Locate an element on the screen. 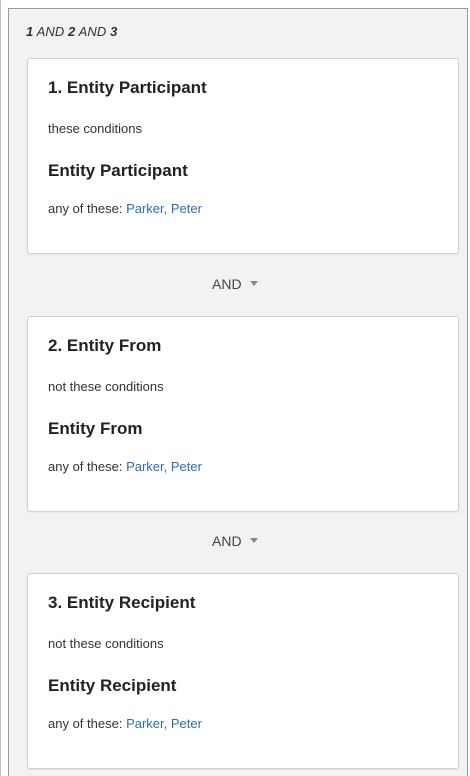 This screenshot has height=776, width=470. condition-title: 1. Entity Participant is located at coordinates (127, 87).